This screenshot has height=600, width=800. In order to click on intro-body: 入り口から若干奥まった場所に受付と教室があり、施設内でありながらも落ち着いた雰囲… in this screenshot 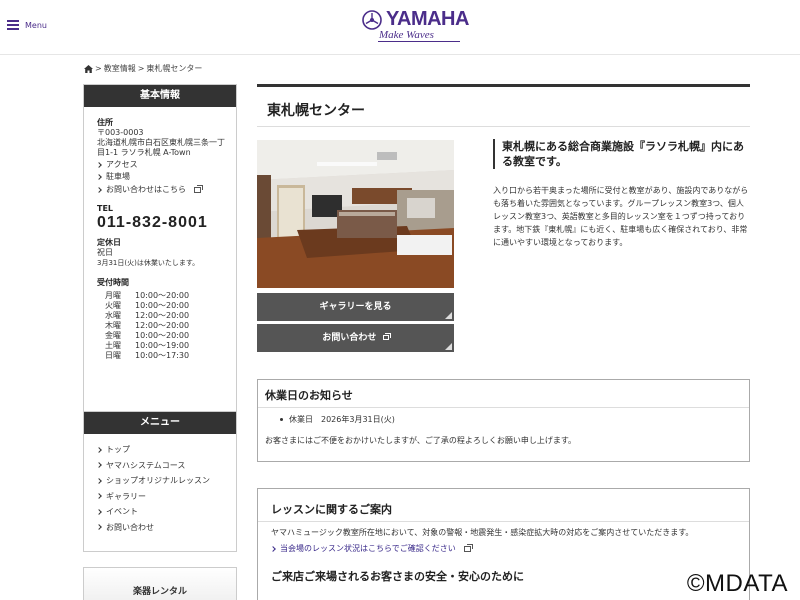, I will do `click(621, 216)`.